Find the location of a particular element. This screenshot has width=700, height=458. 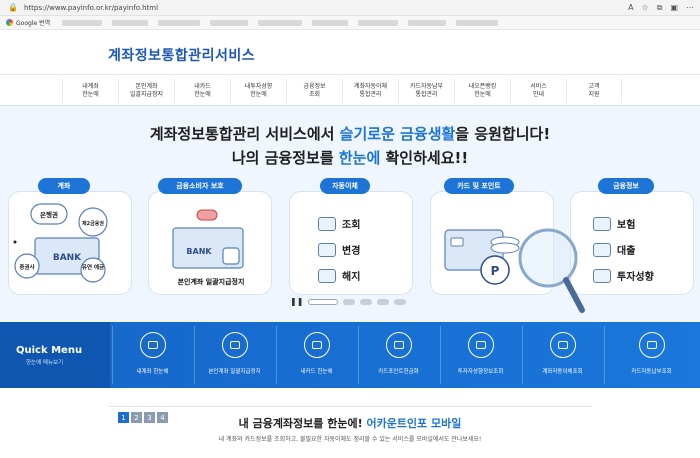

site-title: 계좌정보통합관리서비스 is located at coordinates (181, 55).